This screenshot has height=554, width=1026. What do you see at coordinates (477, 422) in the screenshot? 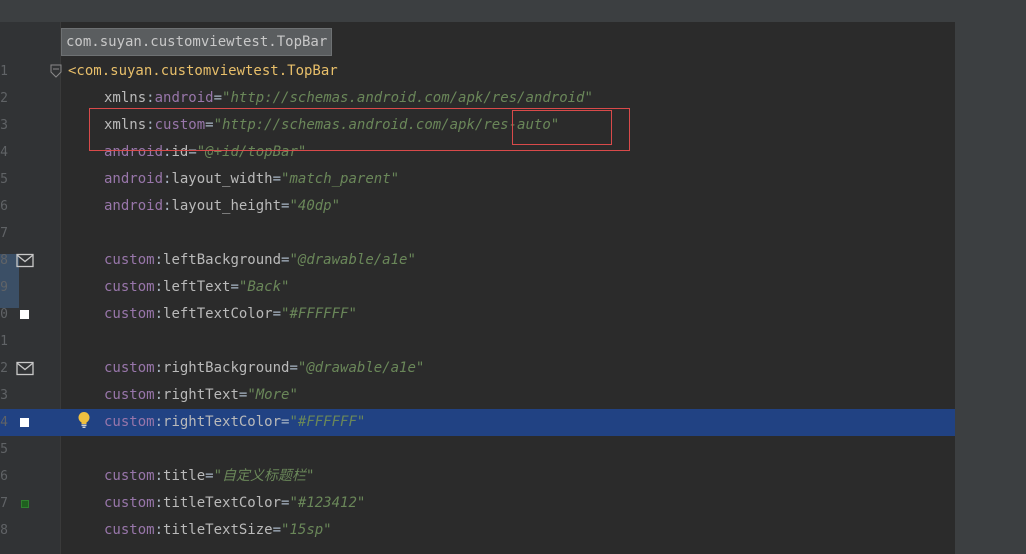
I see `code-line-current: 4 custom:rightTextColor="#FFFFFF"` at bounding box center [477, 422].